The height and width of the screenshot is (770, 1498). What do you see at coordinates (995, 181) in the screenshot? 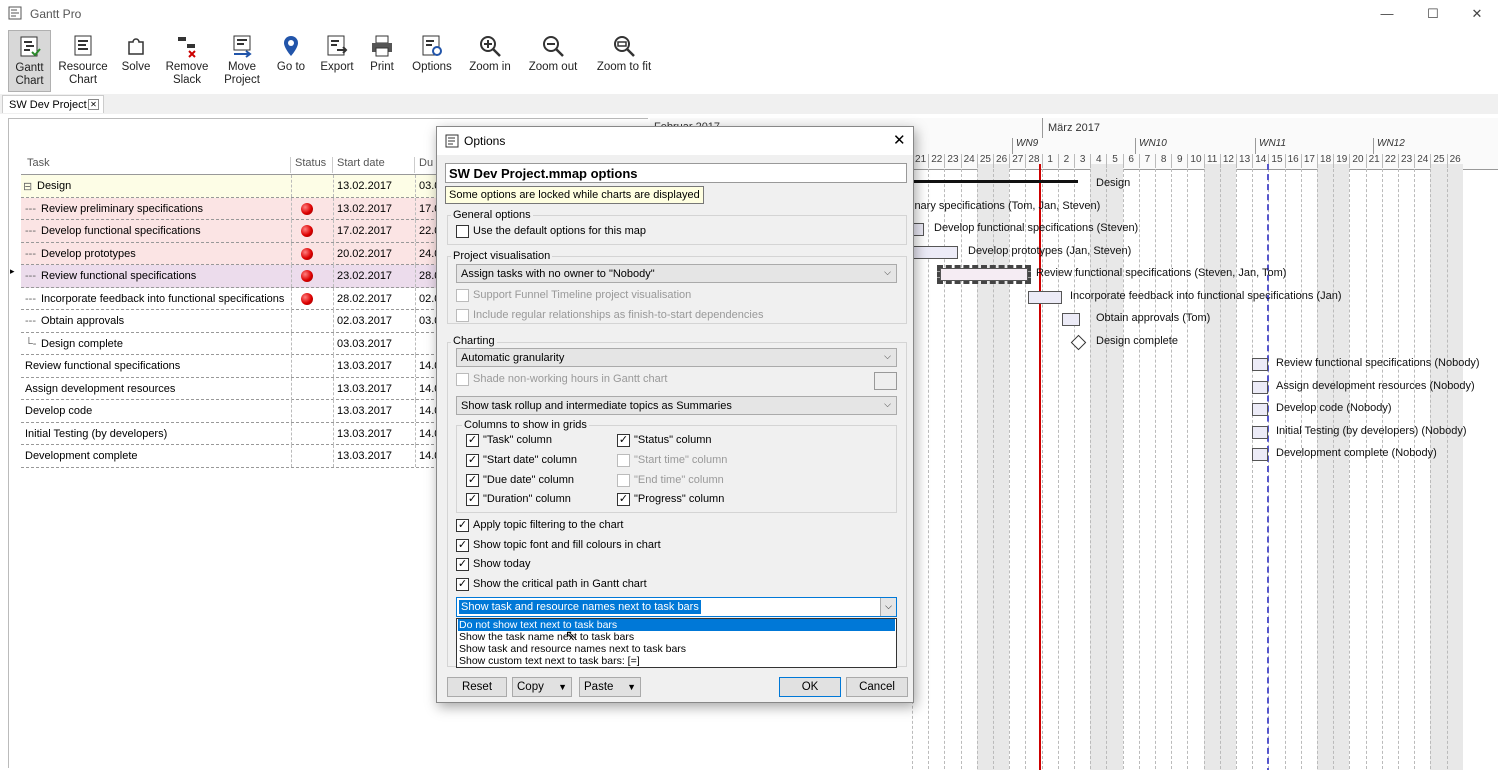
I see `summary-bar` at bounding box center [995, 181].